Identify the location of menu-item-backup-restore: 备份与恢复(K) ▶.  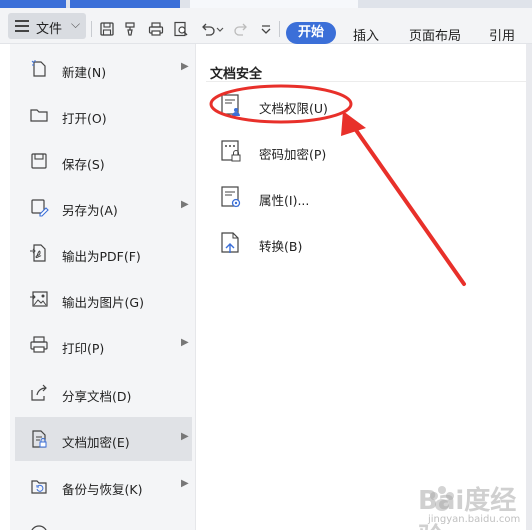
(103, 486).